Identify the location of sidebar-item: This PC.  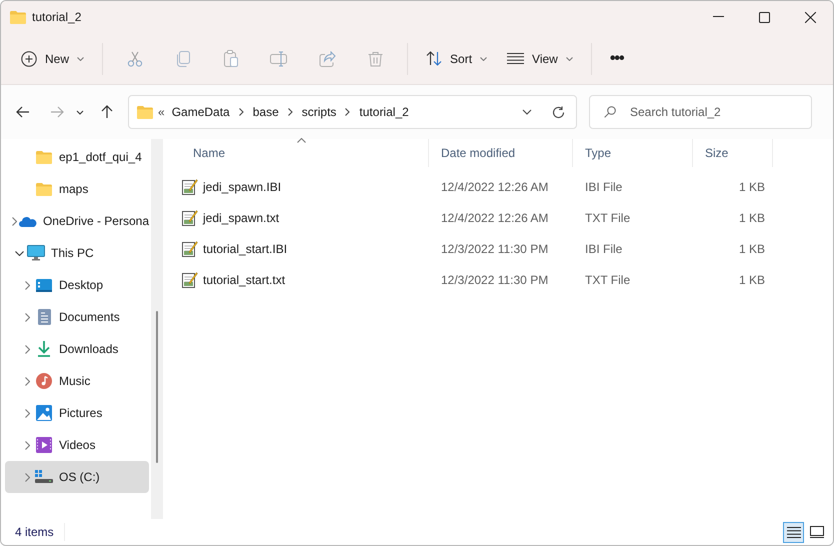
(77, 253).